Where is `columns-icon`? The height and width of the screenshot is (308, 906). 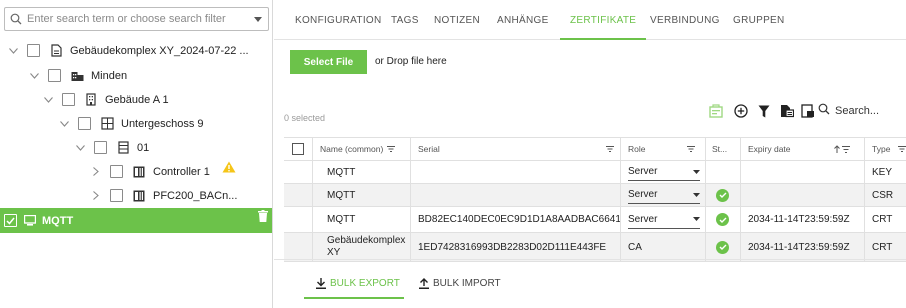 columns-icon is located at coordinates (808, 111).